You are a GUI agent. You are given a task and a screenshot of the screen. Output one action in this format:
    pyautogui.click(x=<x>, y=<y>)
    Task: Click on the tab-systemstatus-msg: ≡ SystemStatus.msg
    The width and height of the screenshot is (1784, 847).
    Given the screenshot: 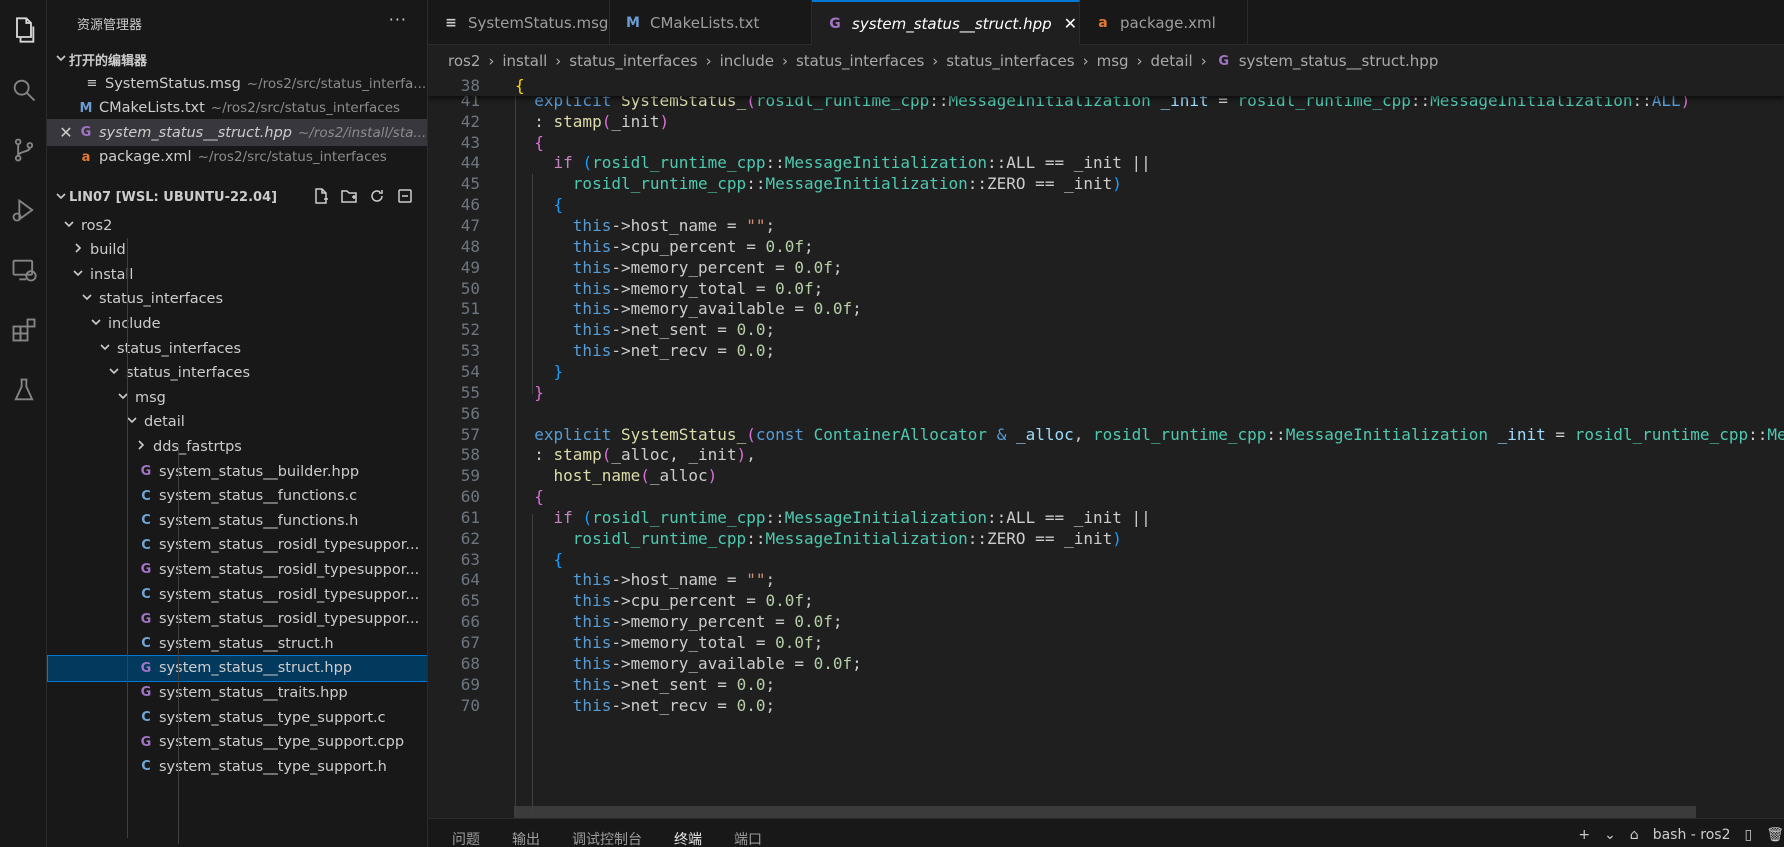 What is the action you would take?
    pyautogui.click(x=519, y=22)
    